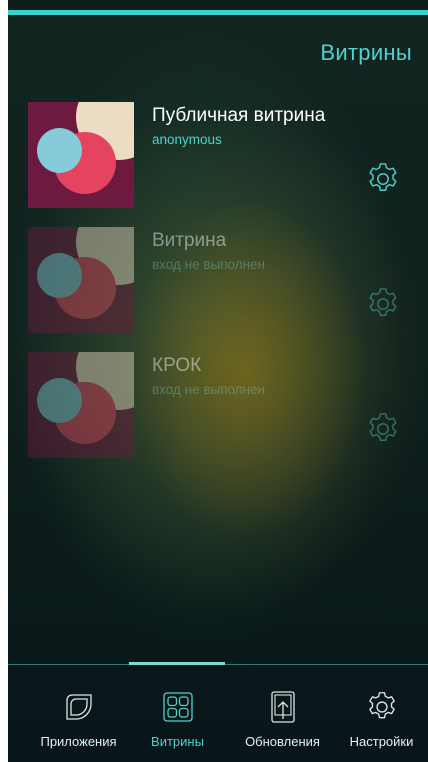 This screenshot has width=428, height=762. What do you see at coordinates (177, 365) in the screenshot?
I see `store-name: КРОК` at bounding box center [177, 365].